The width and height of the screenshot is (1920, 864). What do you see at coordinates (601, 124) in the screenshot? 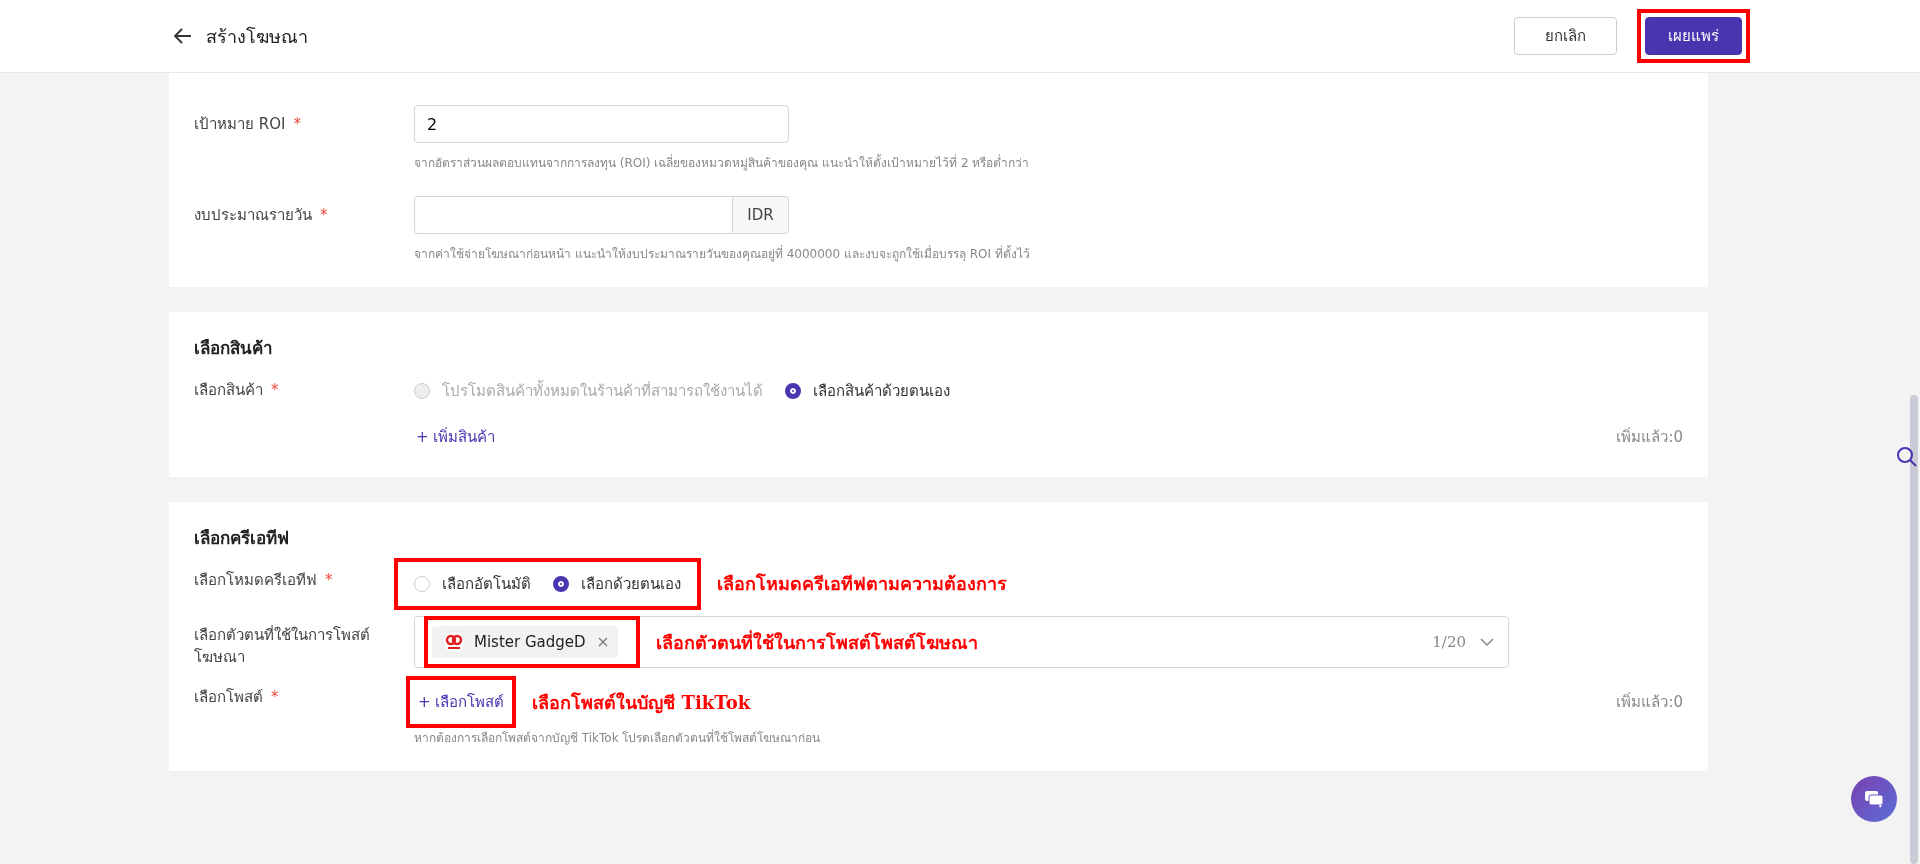
I see `text-field: 2` at bounding box center [601, 124].